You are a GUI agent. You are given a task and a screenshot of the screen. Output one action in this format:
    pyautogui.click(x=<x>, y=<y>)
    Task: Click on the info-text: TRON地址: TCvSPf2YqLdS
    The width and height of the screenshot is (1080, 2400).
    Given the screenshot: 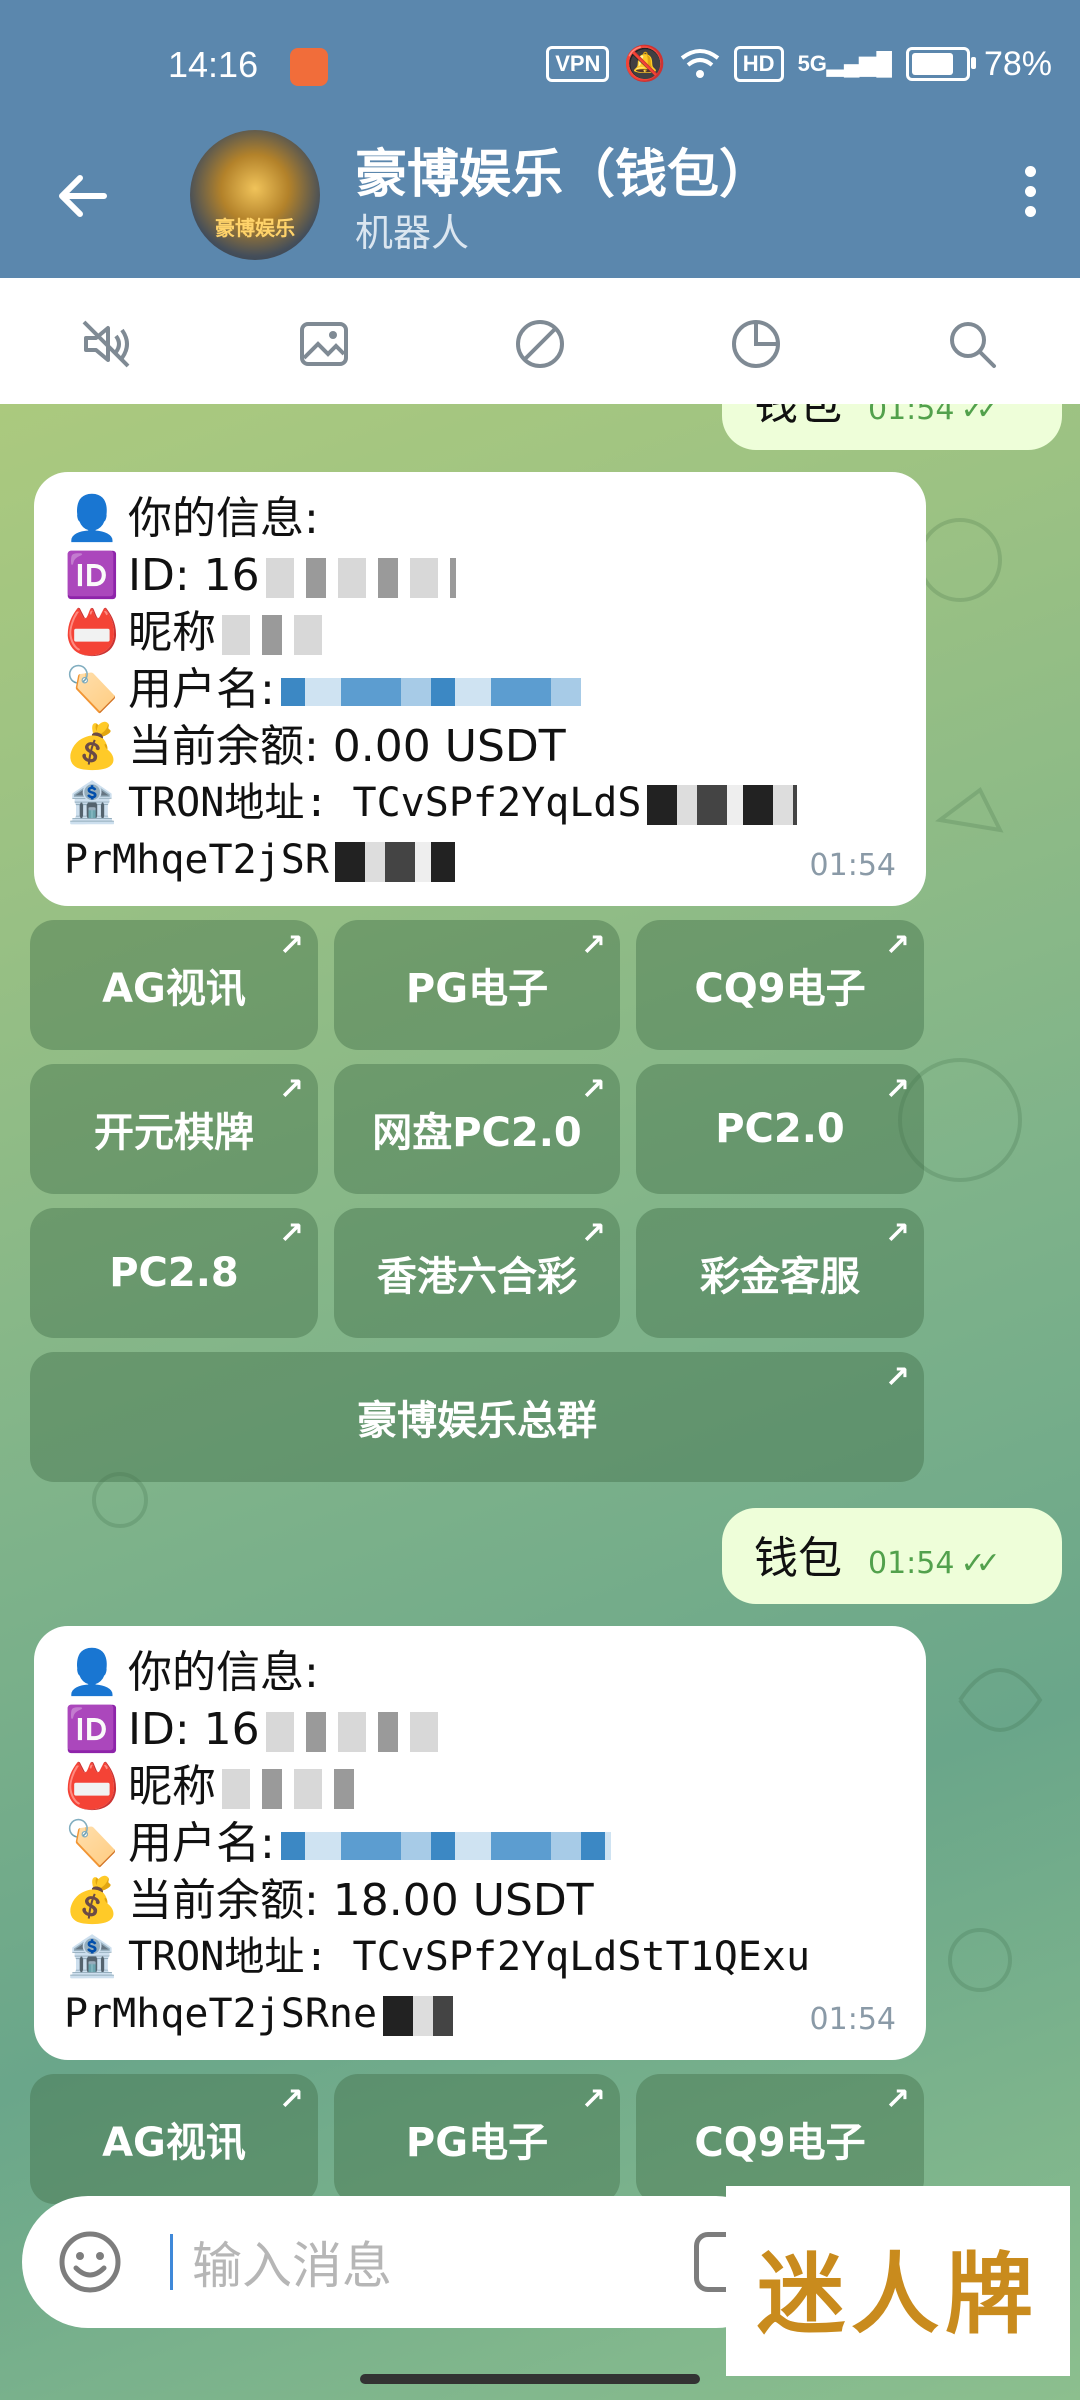 What is the action you would take?
    pyautogui.click(x=385, y=803)
    